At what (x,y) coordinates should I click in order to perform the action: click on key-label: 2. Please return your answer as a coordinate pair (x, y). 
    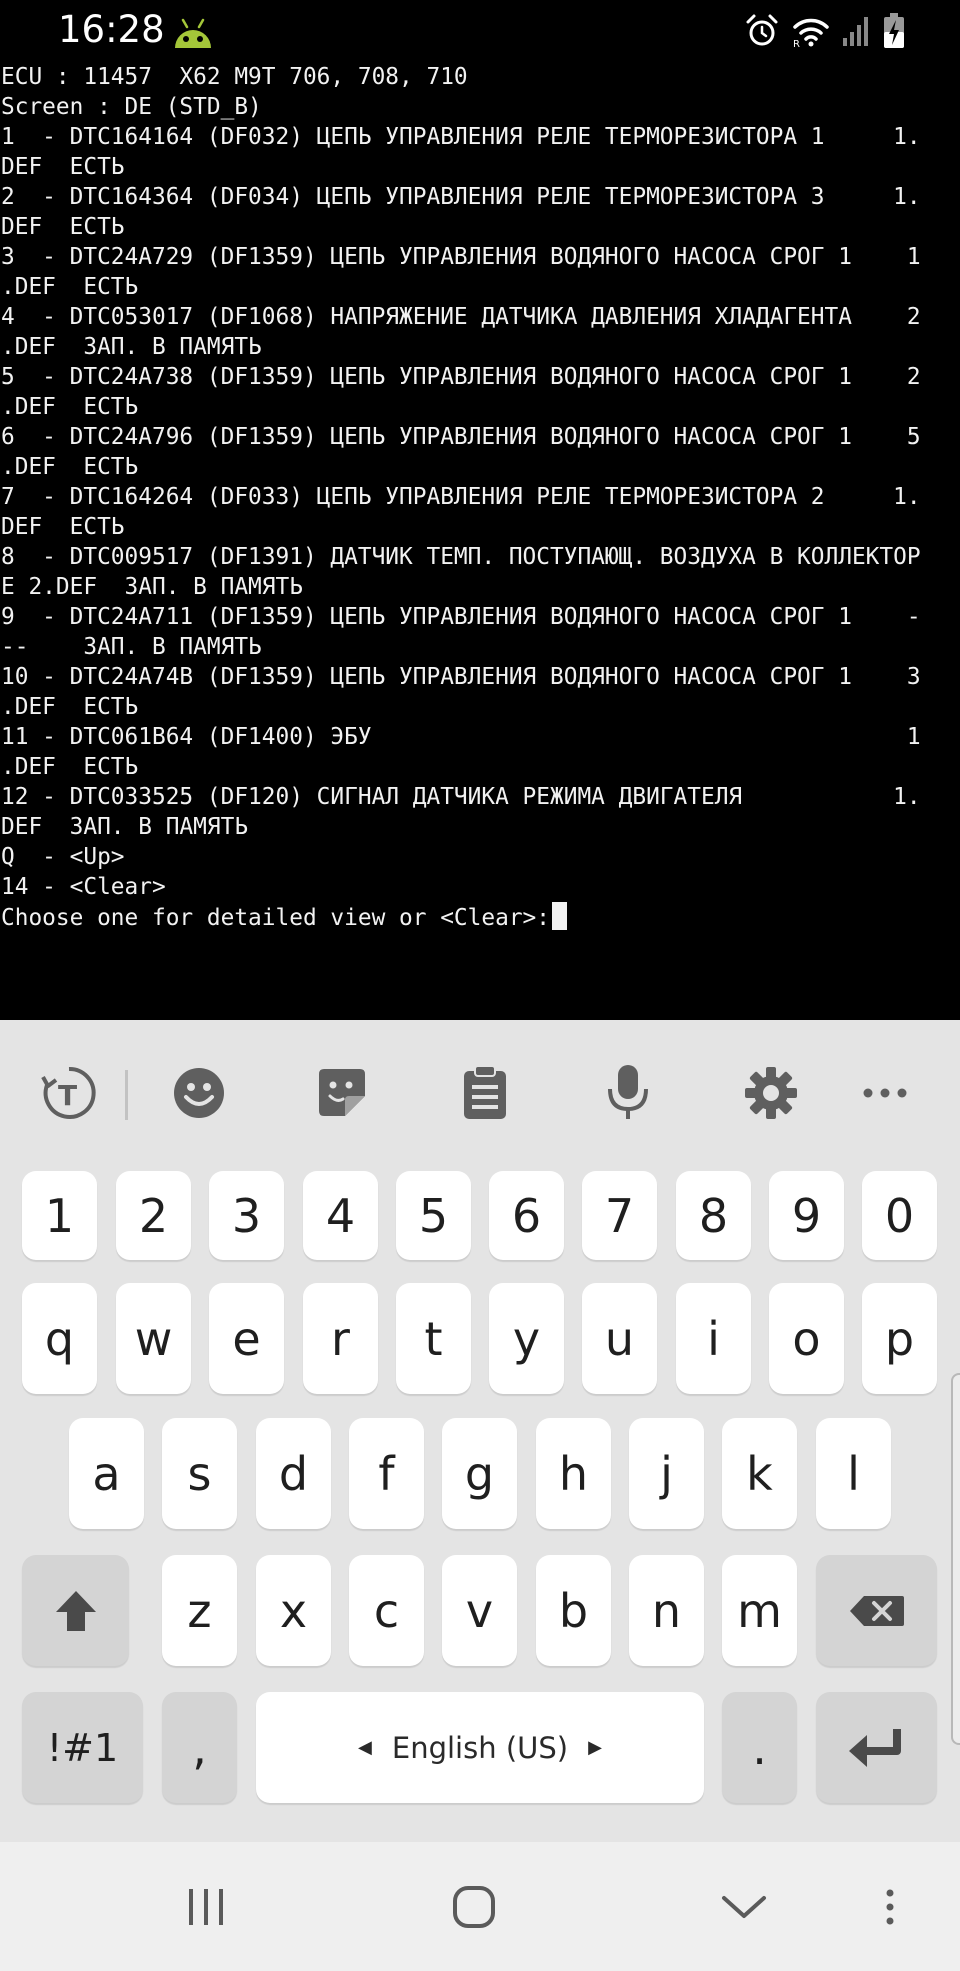
    Looking at the image, I should click on (153, 1215).